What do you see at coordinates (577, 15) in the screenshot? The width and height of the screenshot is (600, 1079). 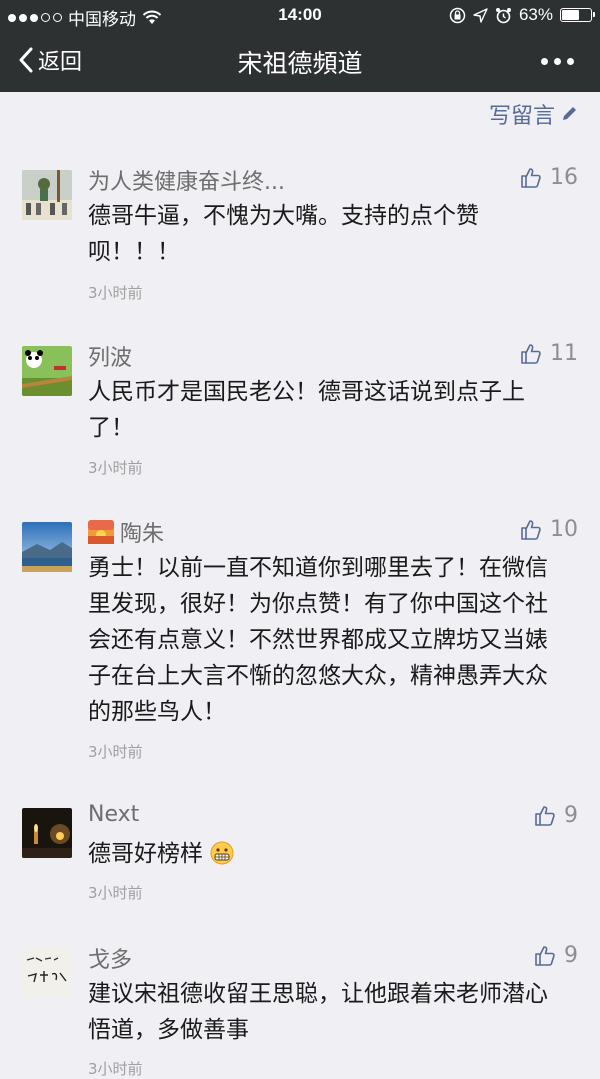 I see `battery-icon` at bounding box center [577, 15].